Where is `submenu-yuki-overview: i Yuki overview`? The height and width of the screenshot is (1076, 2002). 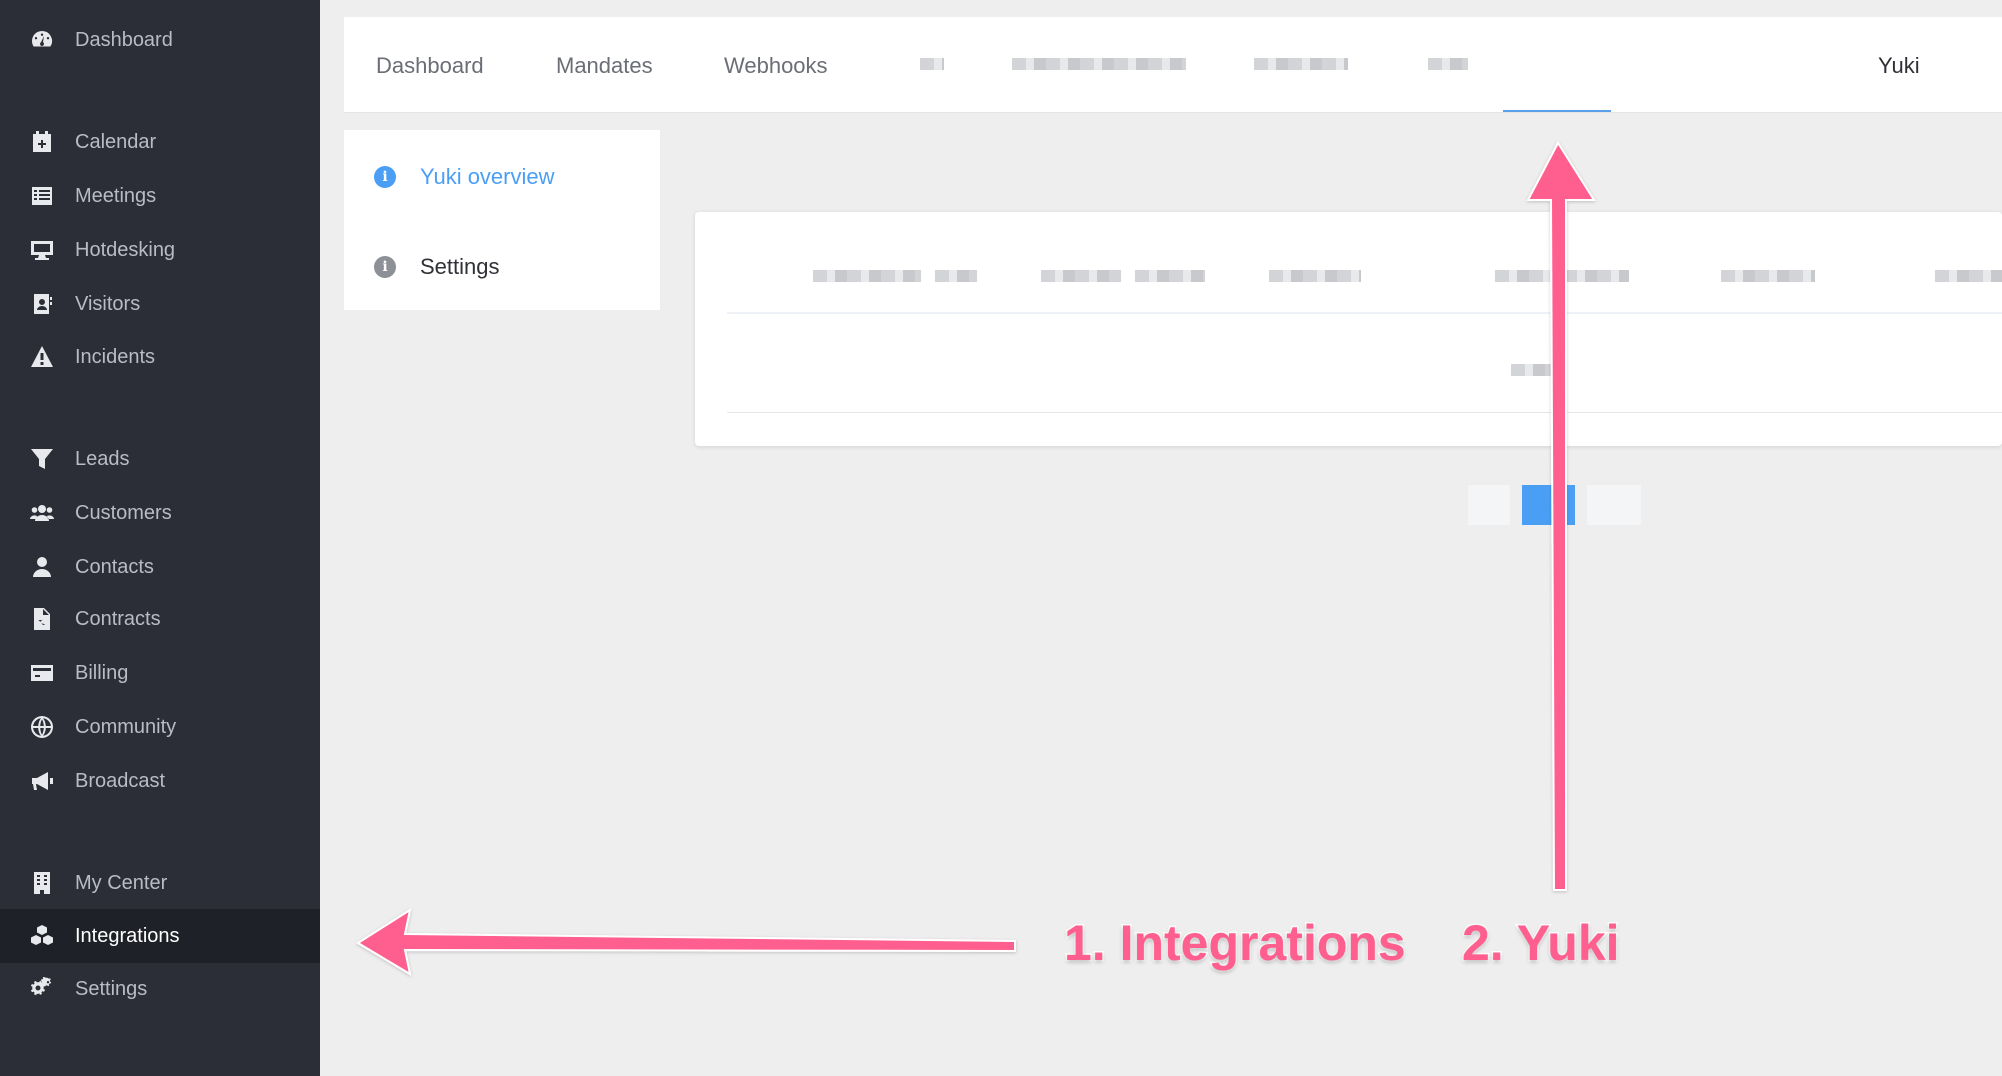
submenu-yuki-overview: i Yuki overview is located at coordinates (464, 177).